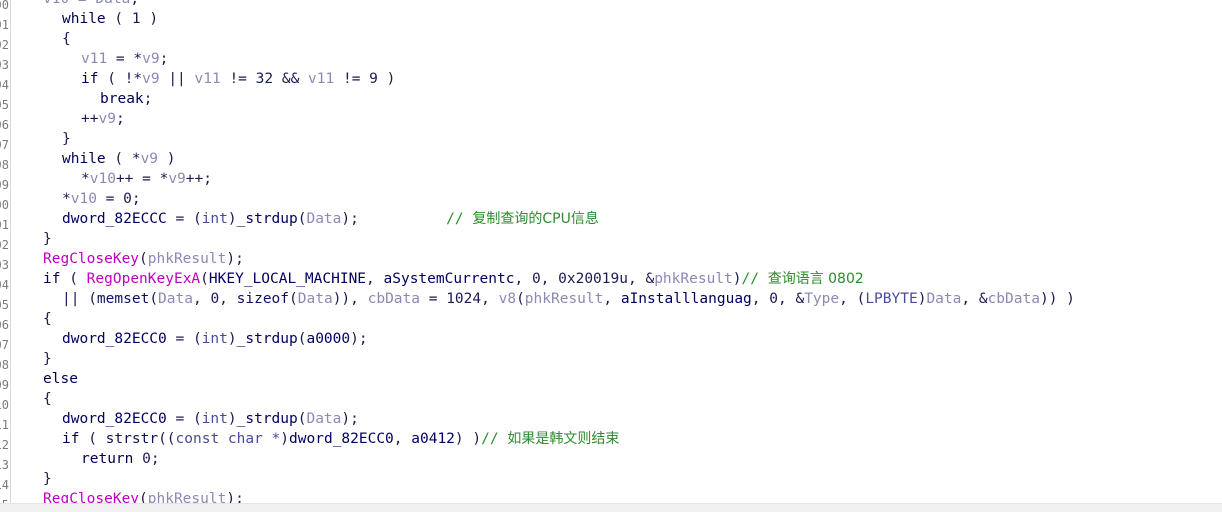 The width and height of the screenshot is (1222, 512). What do you see at coordinates (616, 339) in the screenshot?
I see `code-line: dword_82ECC0 = (int)_strdup(a0000);` at bounding box center [616, 339].